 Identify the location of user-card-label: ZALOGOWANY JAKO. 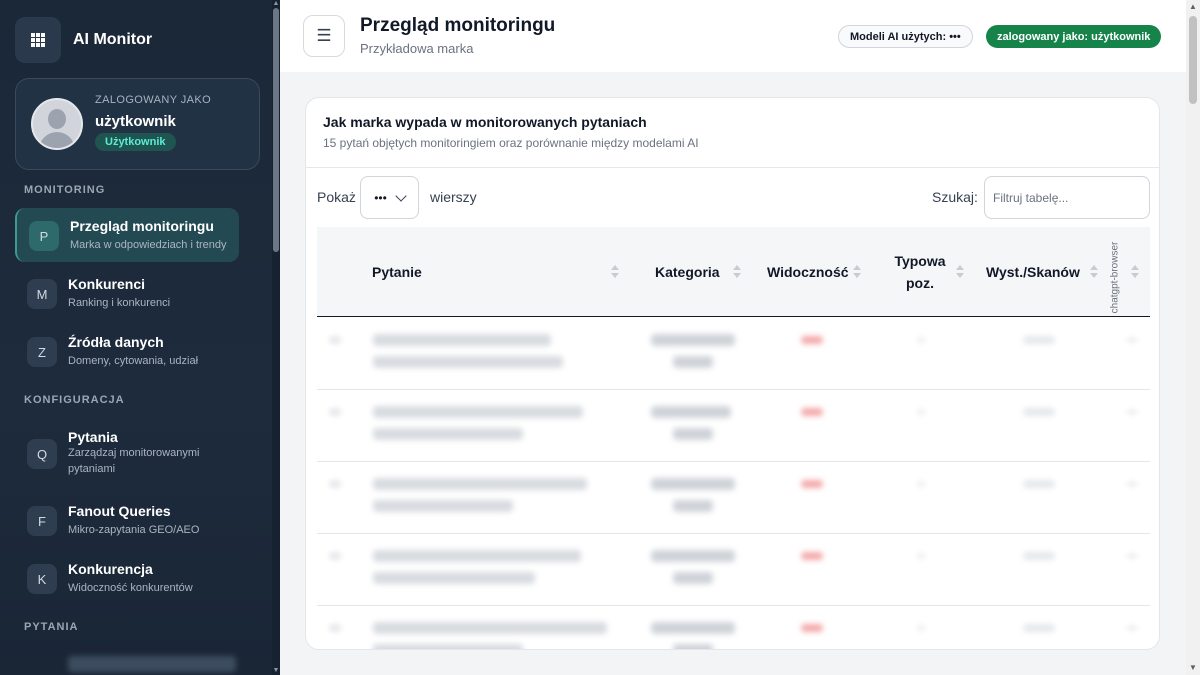
(153, 100).